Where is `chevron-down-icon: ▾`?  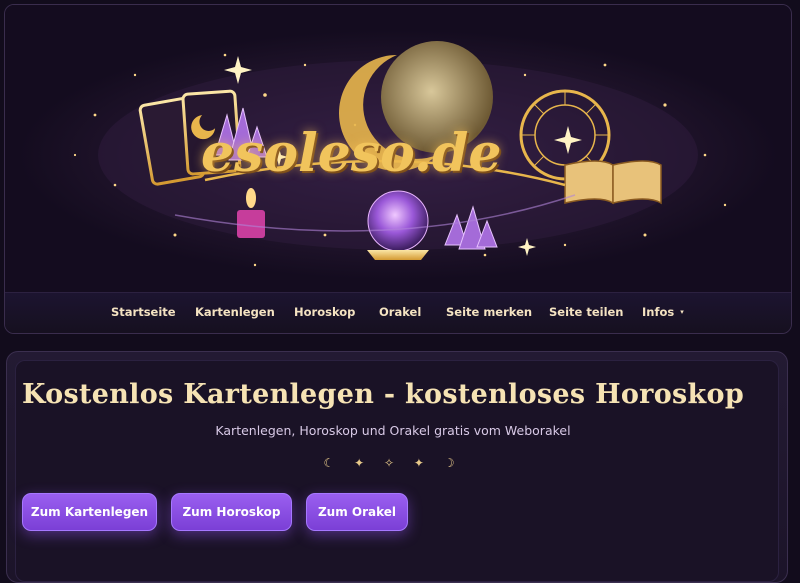 chevron-down-icon: ▾ is located at coordinates (682, 312).